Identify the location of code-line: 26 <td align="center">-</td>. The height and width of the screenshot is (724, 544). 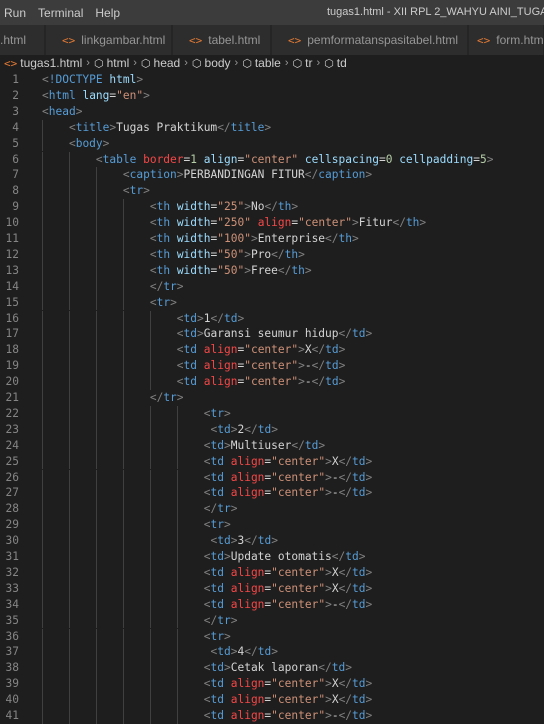
(272, 477).